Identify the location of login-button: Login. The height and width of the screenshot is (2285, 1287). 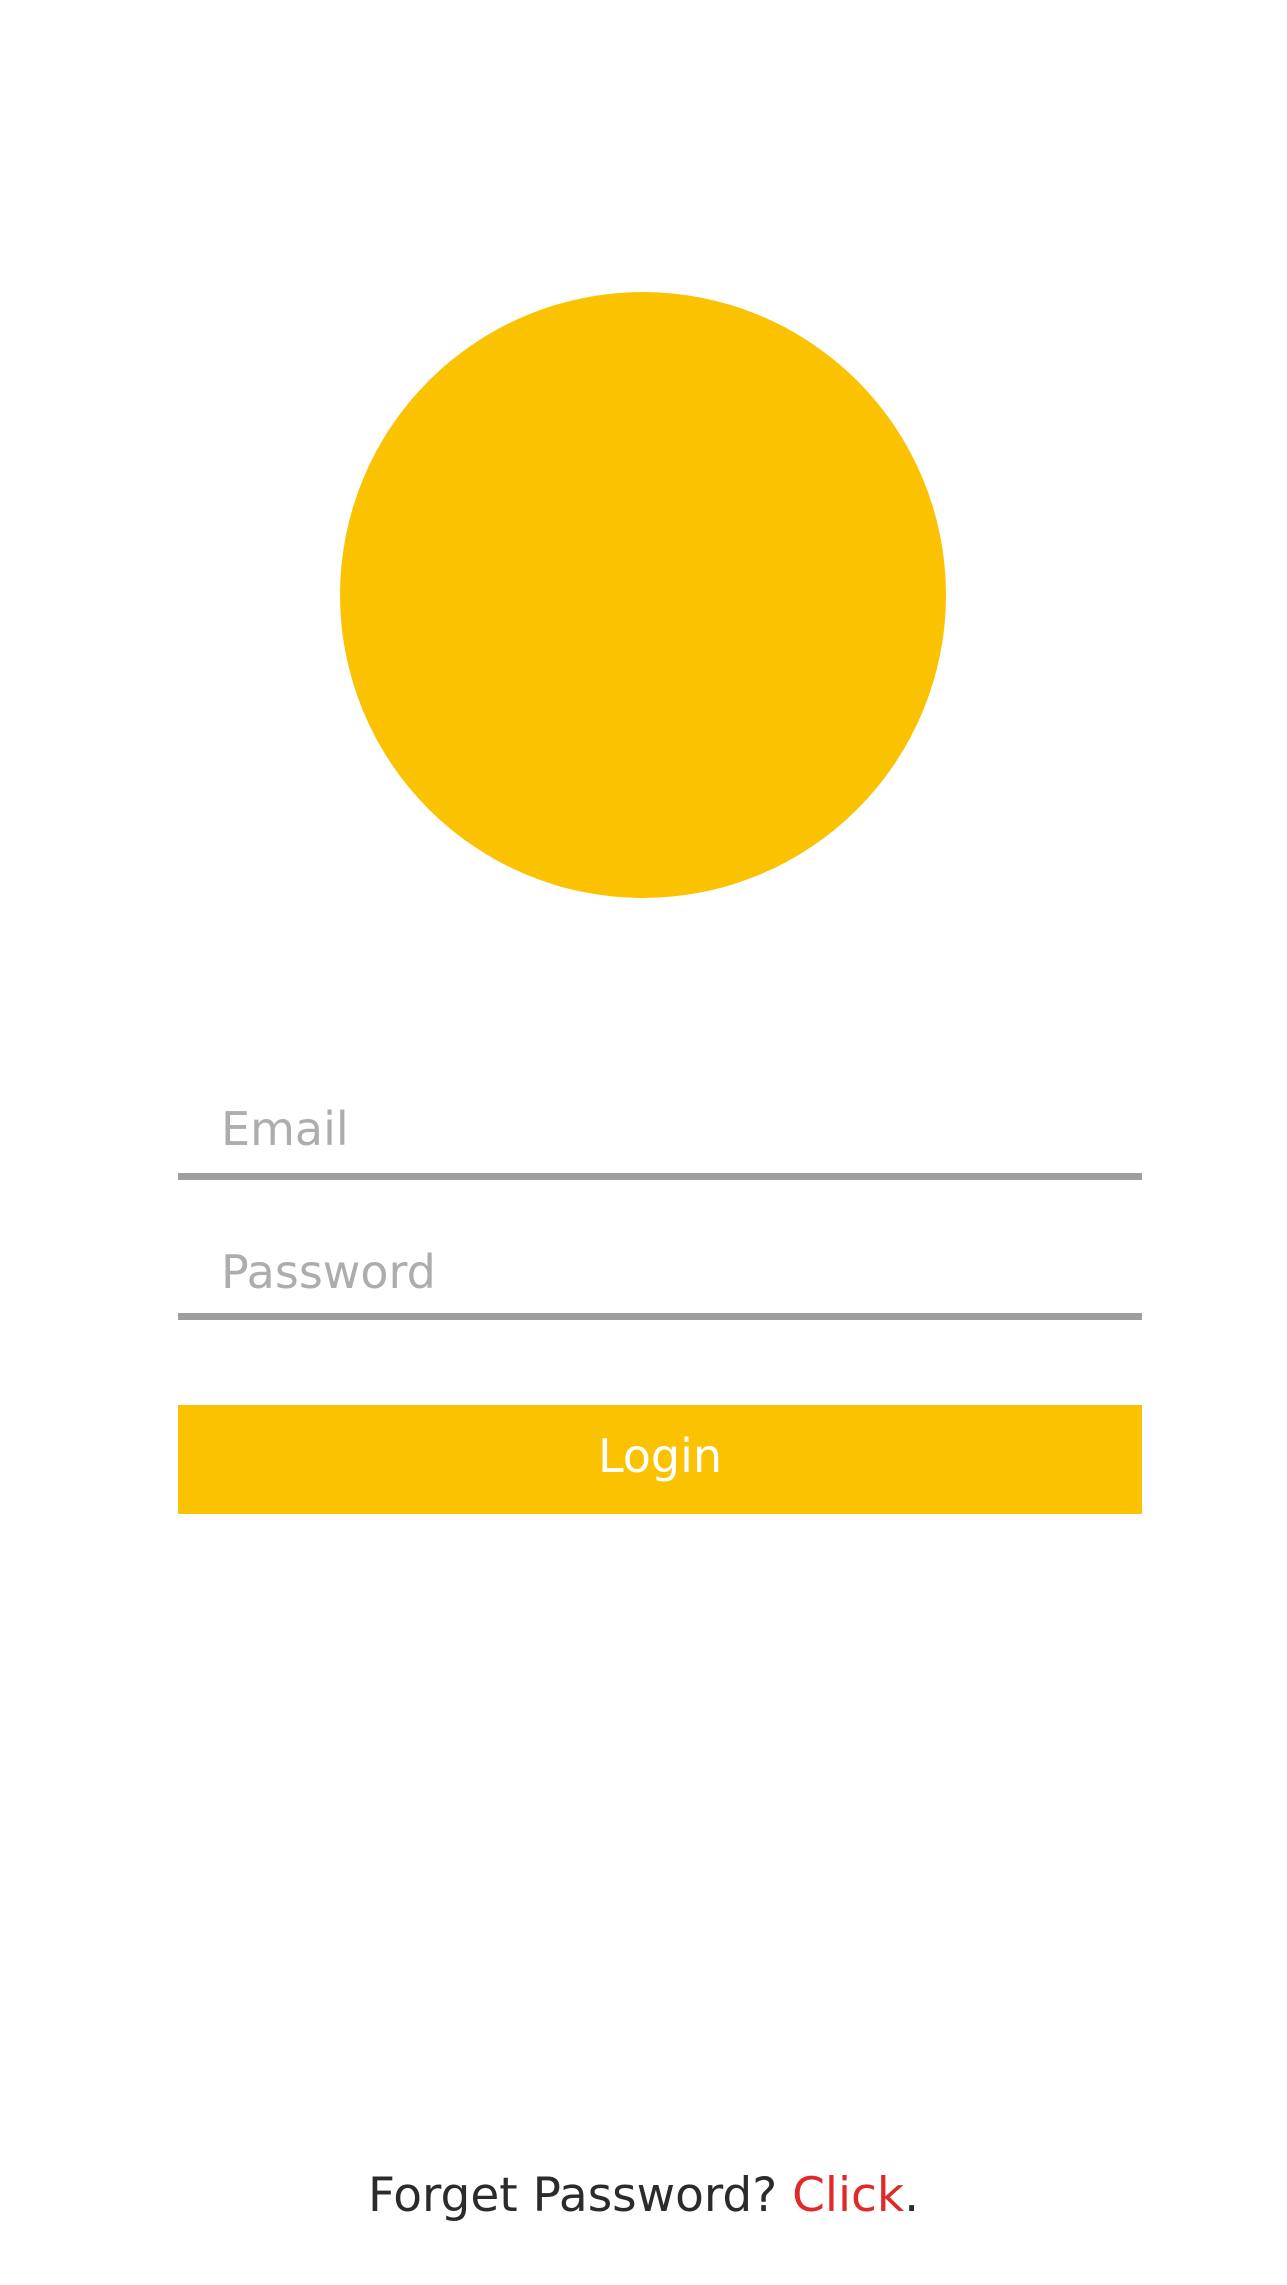
(660, 1459).